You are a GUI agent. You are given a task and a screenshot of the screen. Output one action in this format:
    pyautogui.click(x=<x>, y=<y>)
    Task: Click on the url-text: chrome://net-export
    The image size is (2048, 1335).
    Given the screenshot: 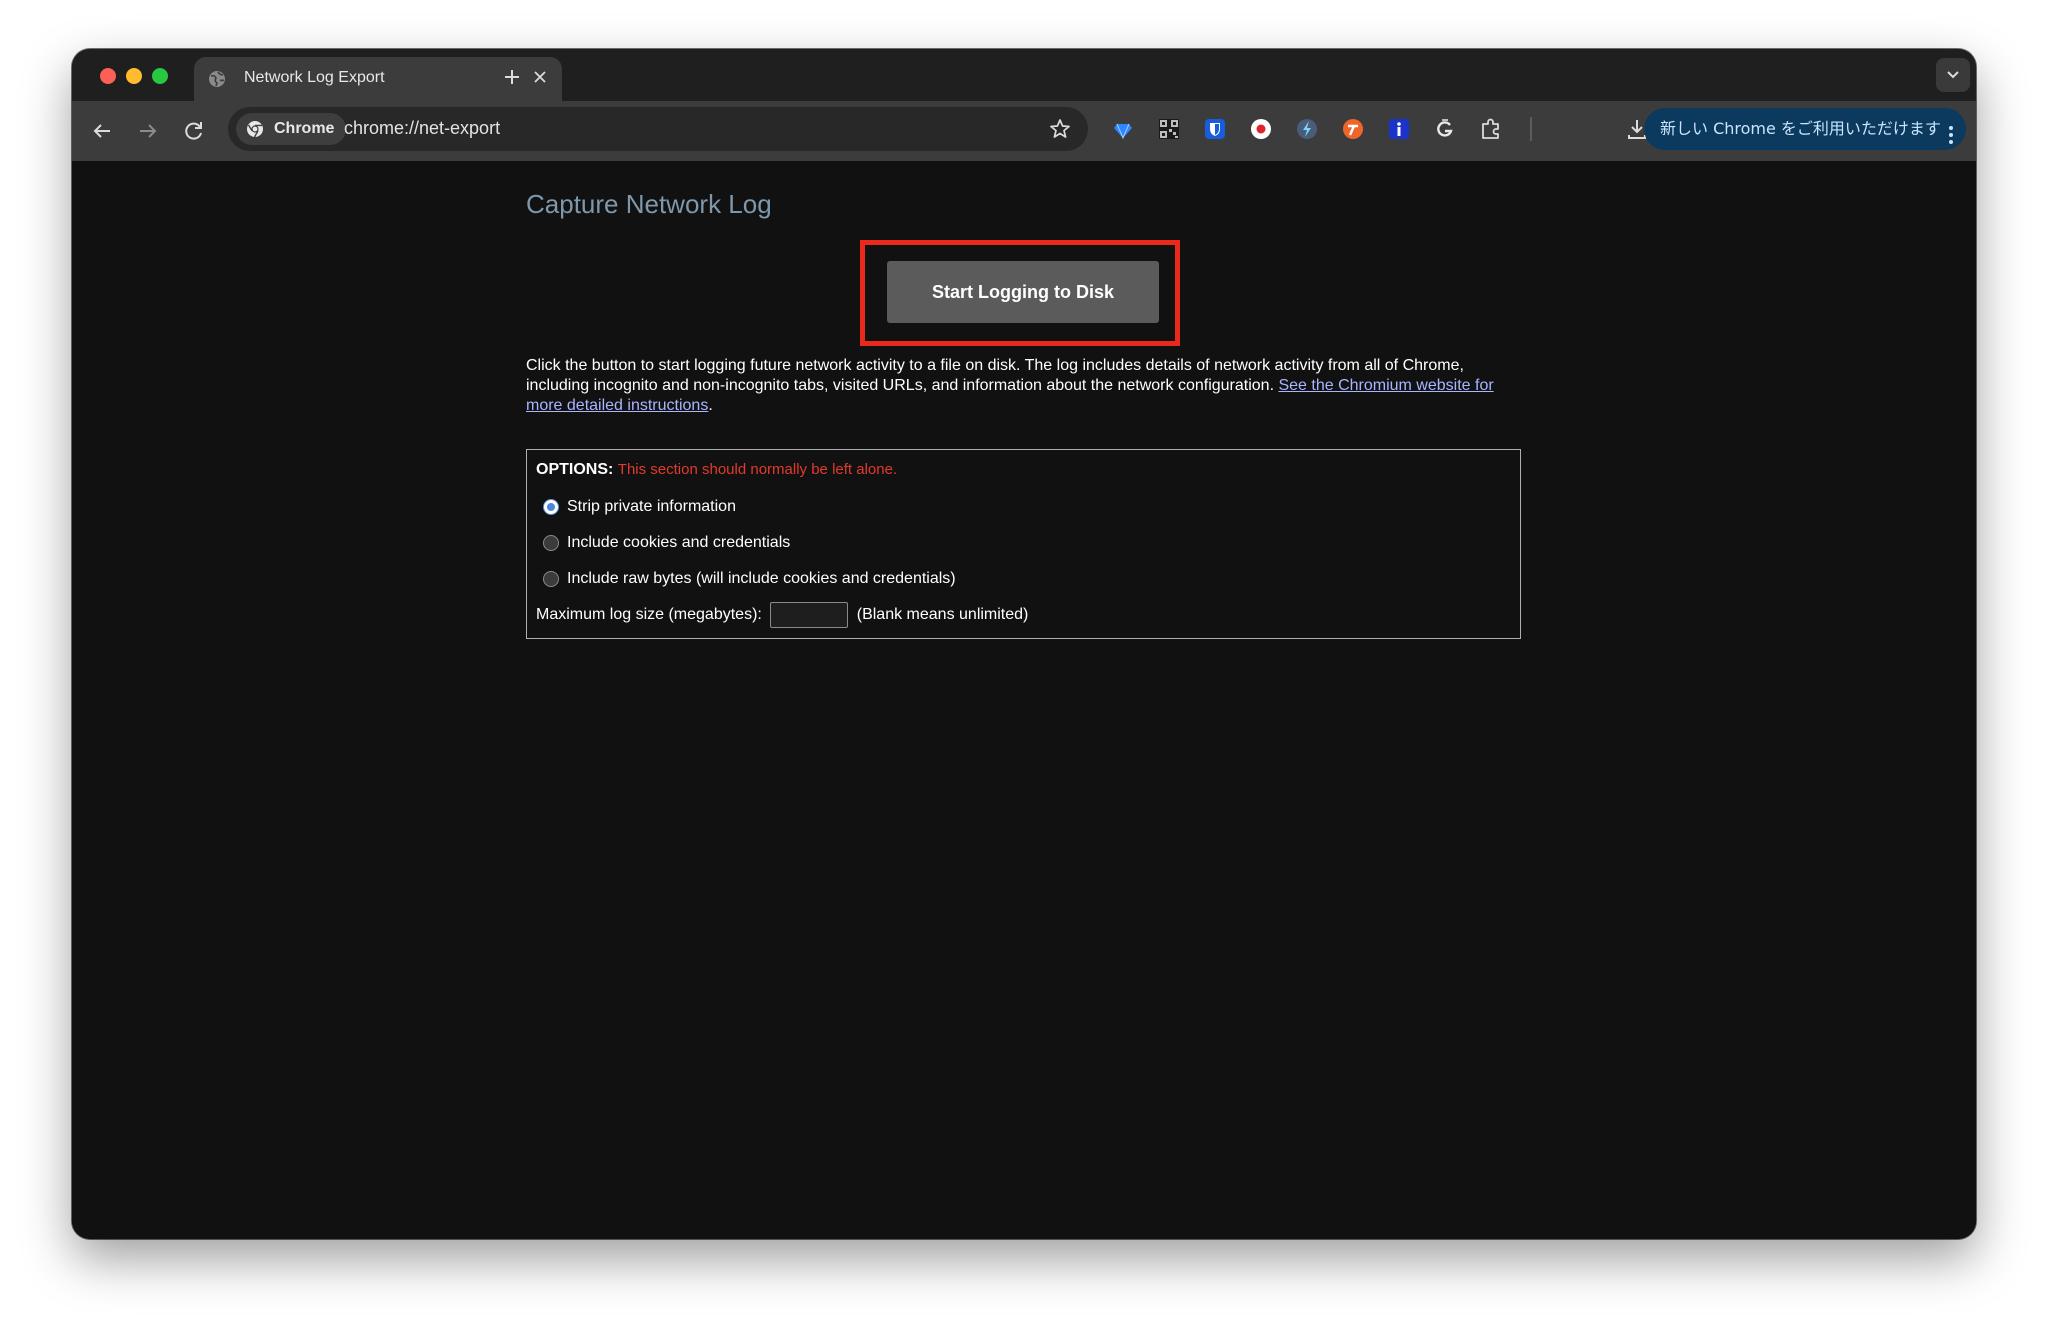 What is the action you would take?
    pyautogui.click(x=422, y=128)
    